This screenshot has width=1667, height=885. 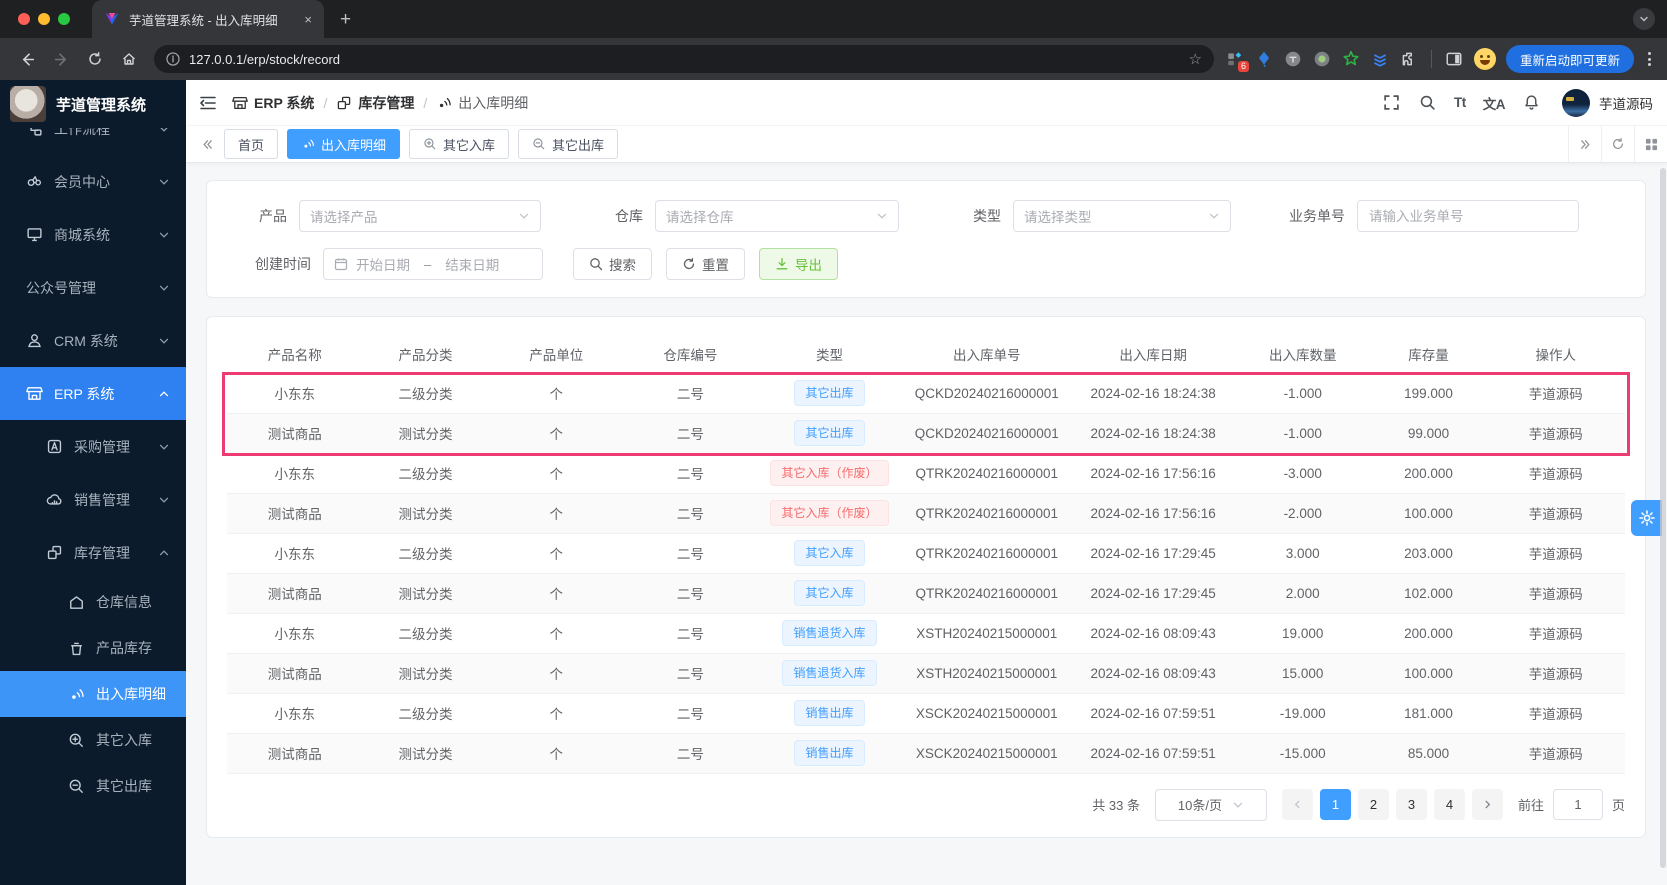 I want to click on sidebar-item-workflow: 工作流程, so click(x=93, y=141).